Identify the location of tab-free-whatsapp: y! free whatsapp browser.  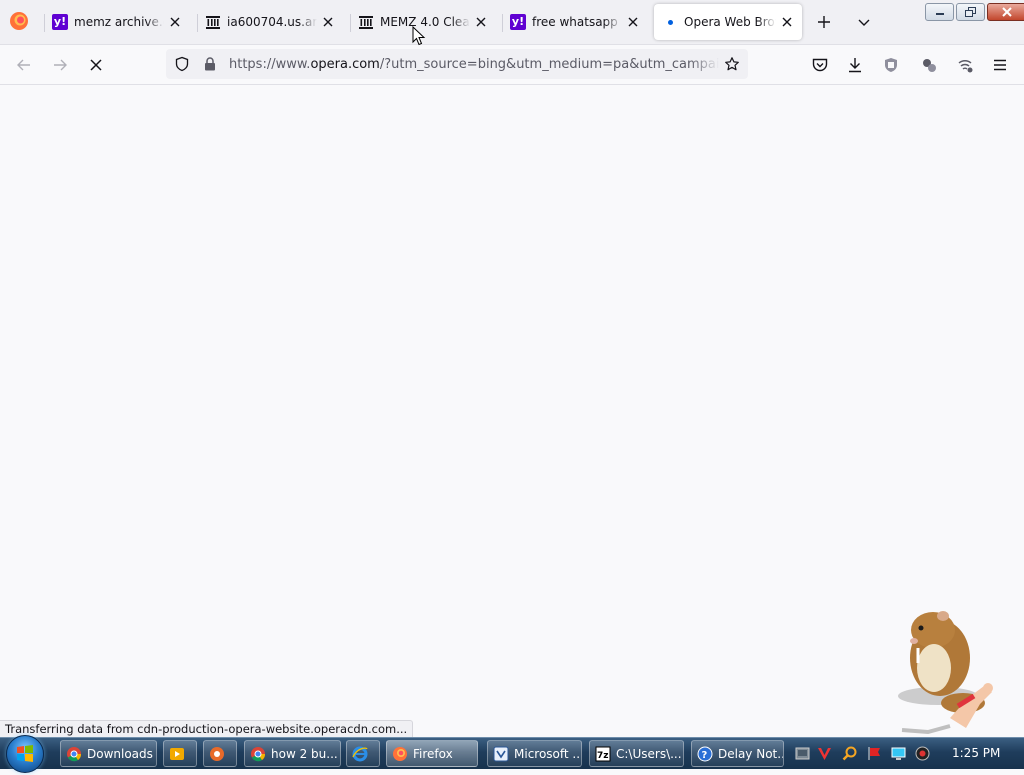
(575, 22).